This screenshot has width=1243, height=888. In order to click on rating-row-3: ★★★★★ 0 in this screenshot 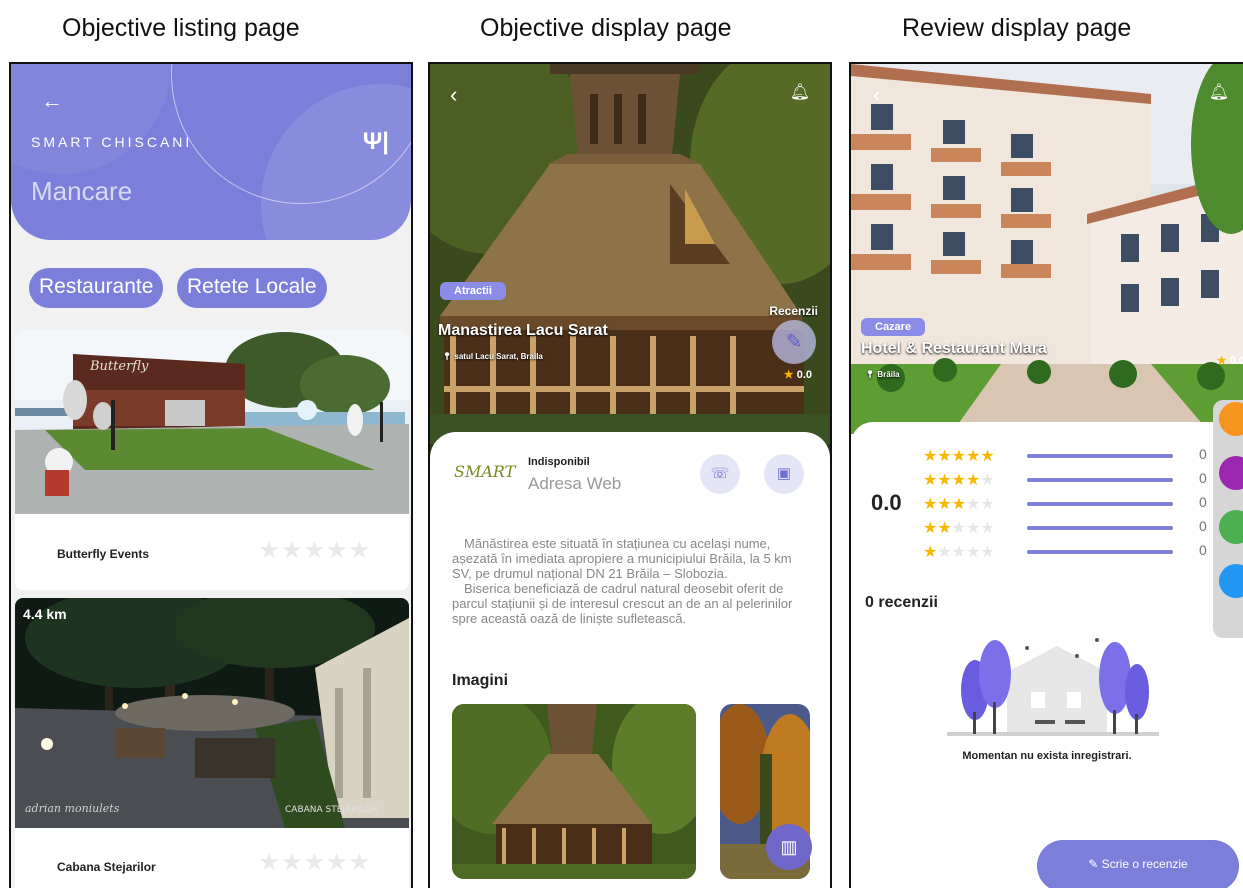, I will do `click(1073, 504)`.